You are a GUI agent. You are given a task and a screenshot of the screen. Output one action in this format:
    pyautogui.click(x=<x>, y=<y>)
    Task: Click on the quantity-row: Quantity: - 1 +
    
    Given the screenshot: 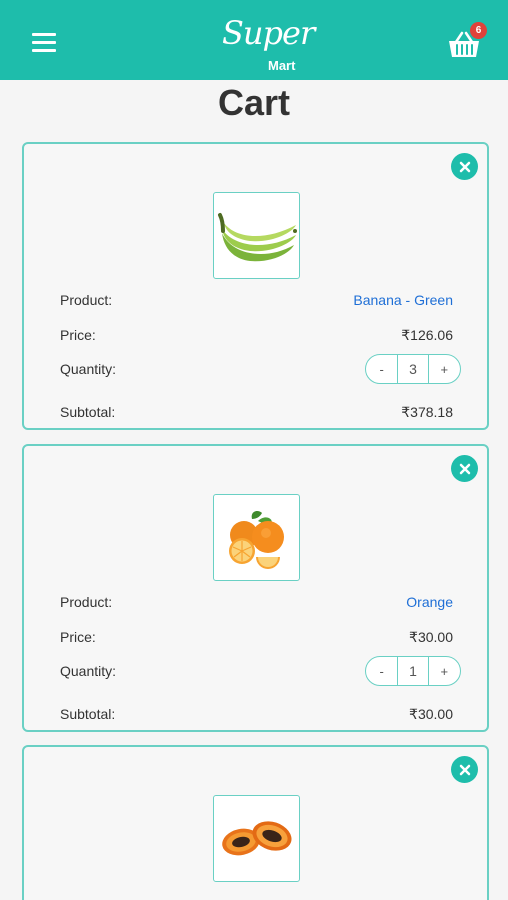 What is the action you would take?
    pyautogui.click(x=260, y=671)
    